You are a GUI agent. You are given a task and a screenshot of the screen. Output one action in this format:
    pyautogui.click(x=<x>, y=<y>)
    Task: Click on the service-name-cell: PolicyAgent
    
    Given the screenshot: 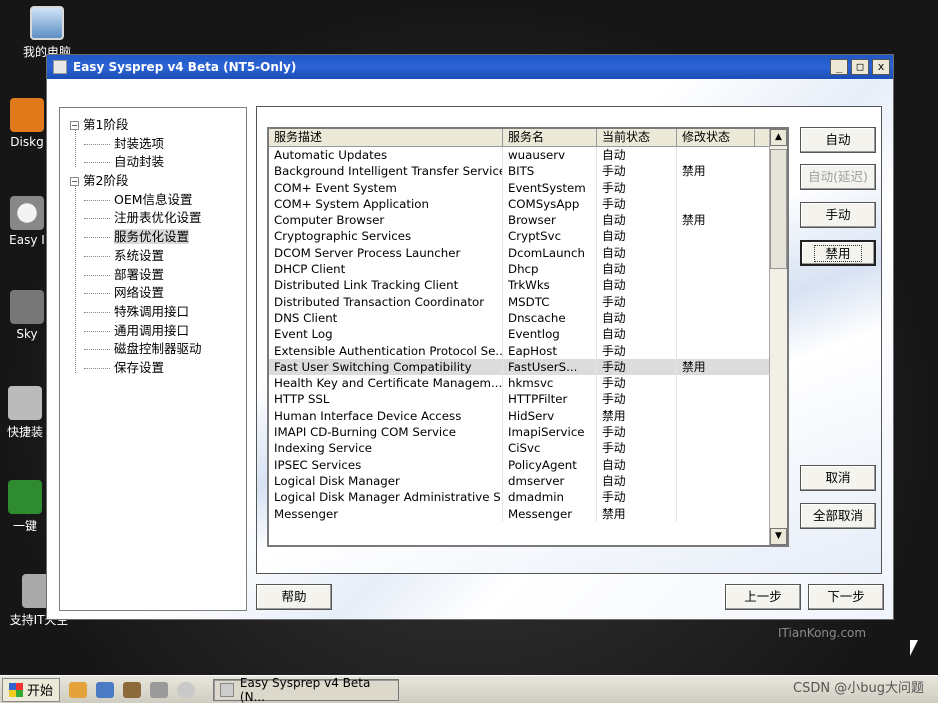 What is the action you would take?
    pyautogui.click(x=550, y=464)
    